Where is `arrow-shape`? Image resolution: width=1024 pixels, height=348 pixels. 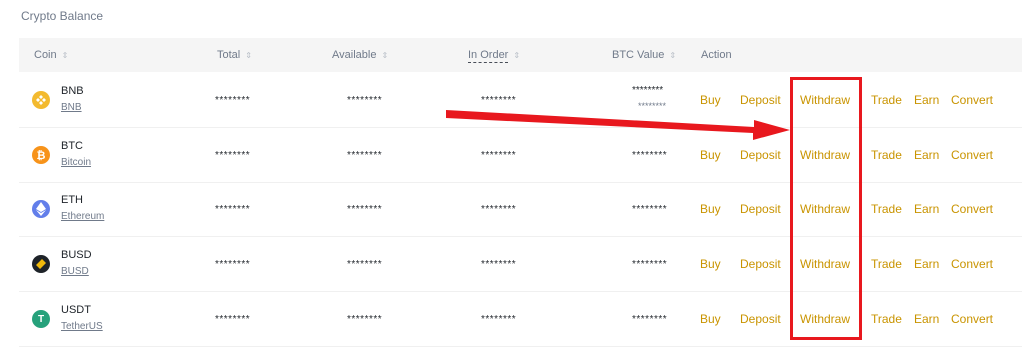 arrow-shape is located at coordinates (618, 125).